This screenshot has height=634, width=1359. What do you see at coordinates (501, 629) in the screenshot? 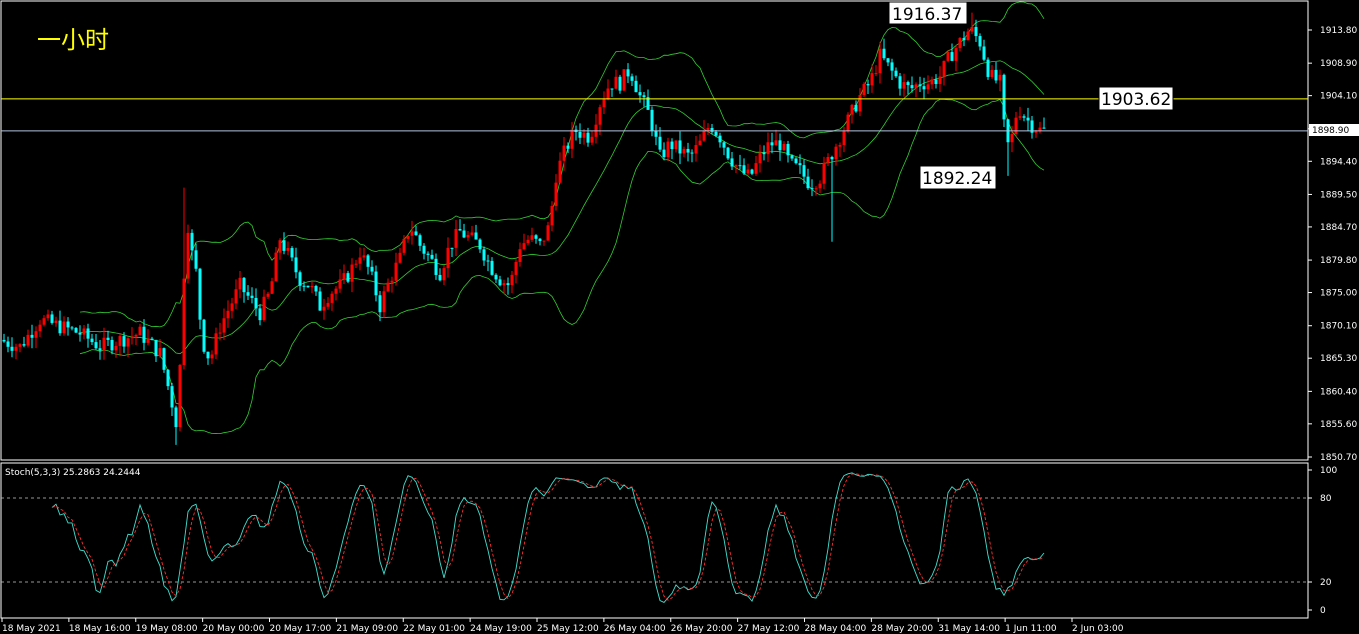
I see `time-tick-label: 24 May 19:00` at bounding box center [501, 629].